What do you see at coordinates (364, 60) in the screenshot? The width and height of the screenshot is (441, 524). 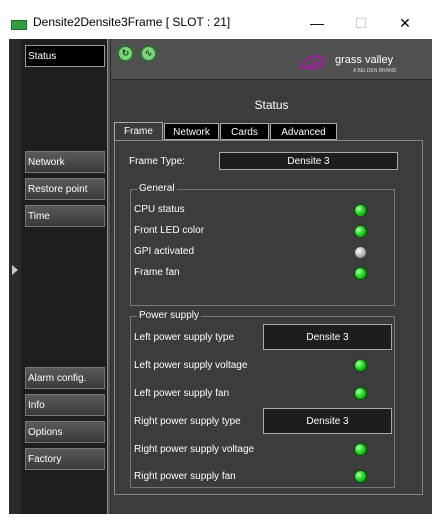 I see `logo-text: grass valley` at bounding box center [364, 60].